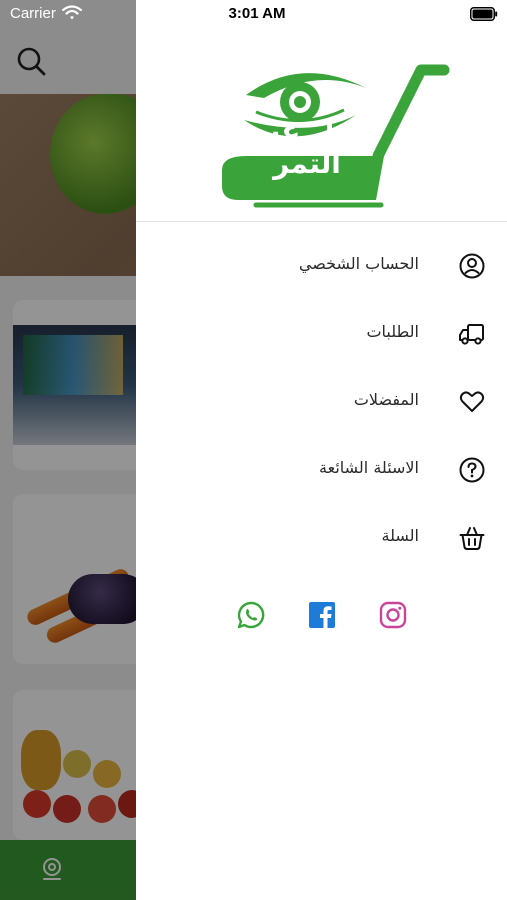  I want to click on divider, so click(321, 221).